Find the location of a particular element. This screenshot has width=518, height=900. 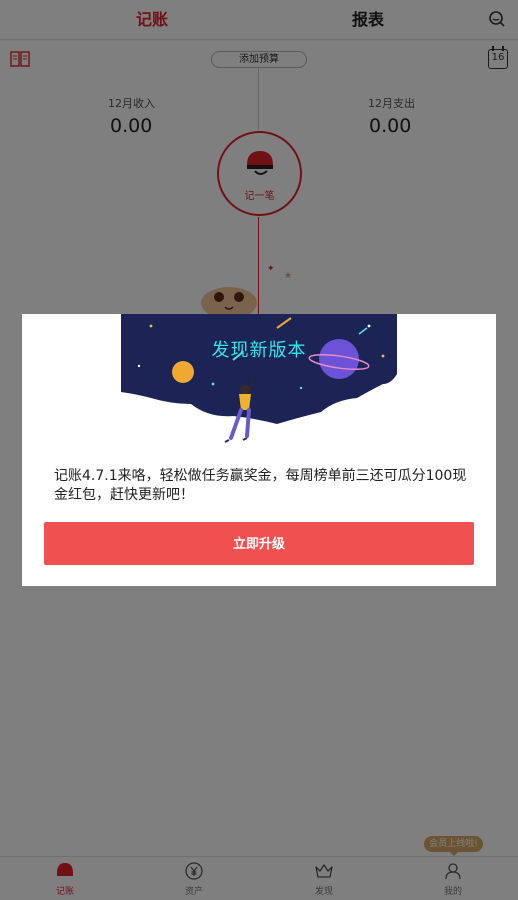

banner-title: 发现新版本 is located at coordinates (259, 350).